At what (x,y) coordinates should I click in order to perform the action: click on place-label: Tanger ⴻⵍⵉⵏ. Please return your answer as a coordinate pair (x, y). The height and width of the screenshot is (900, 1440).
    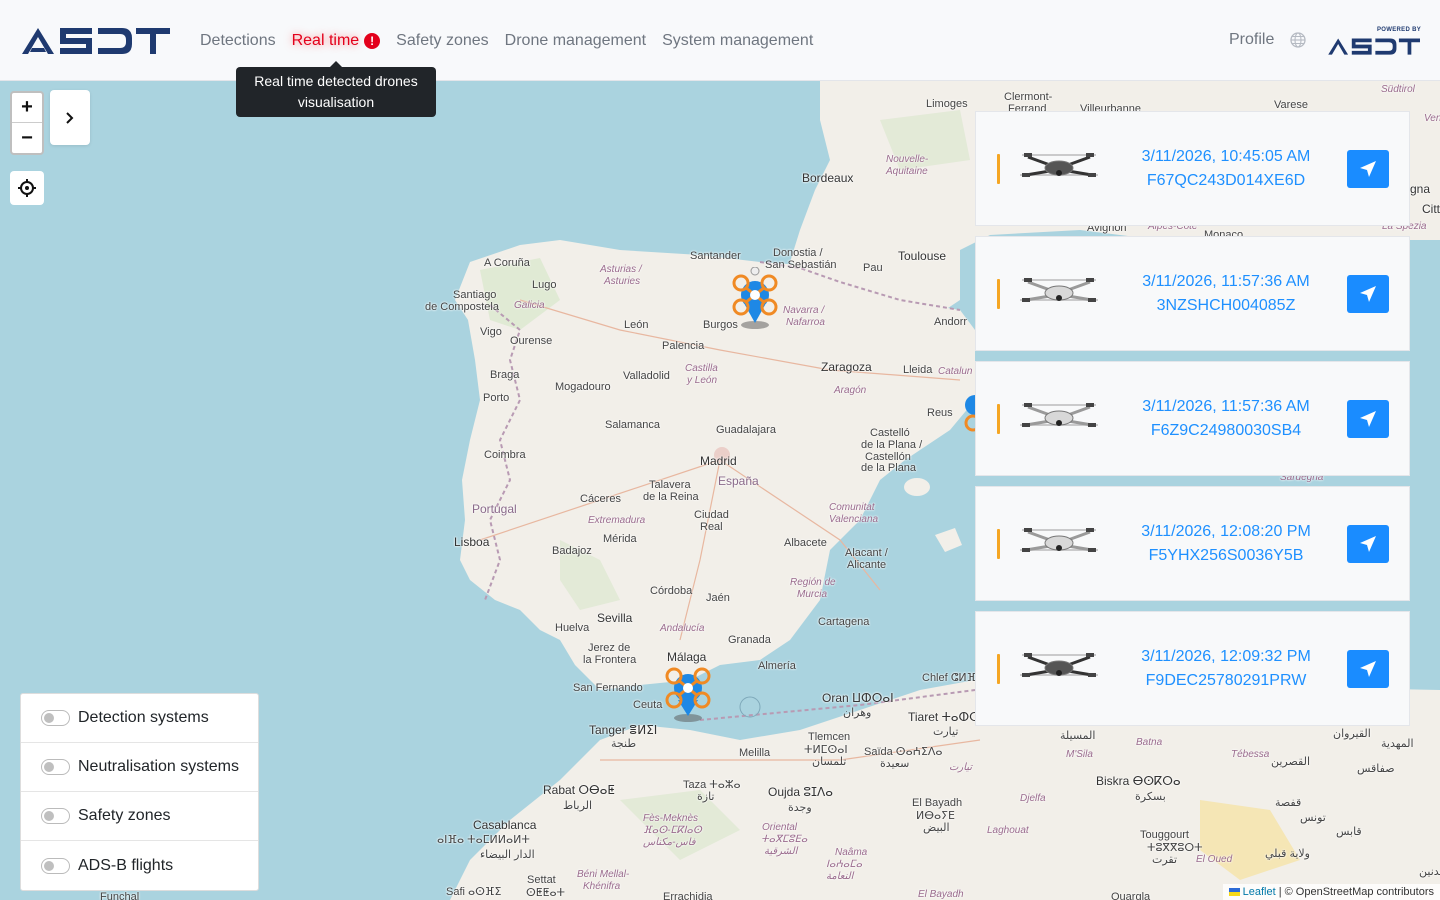
    Looking at the image, I should click on (623, 730).